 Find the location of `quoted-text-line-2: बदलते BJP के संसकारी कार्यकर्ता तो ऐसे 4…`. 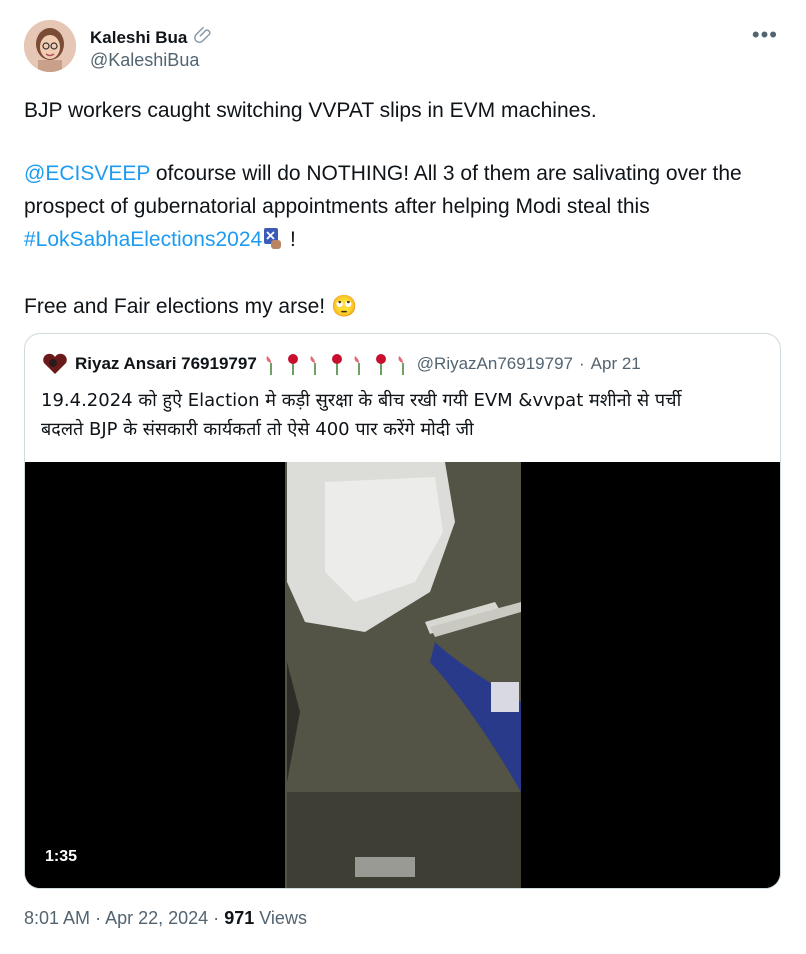

quoted-text-line-2: बदलते BJP के संसकारी कार्यकर्ता तो ऐसे 4… is located at coordinates (257, 429).